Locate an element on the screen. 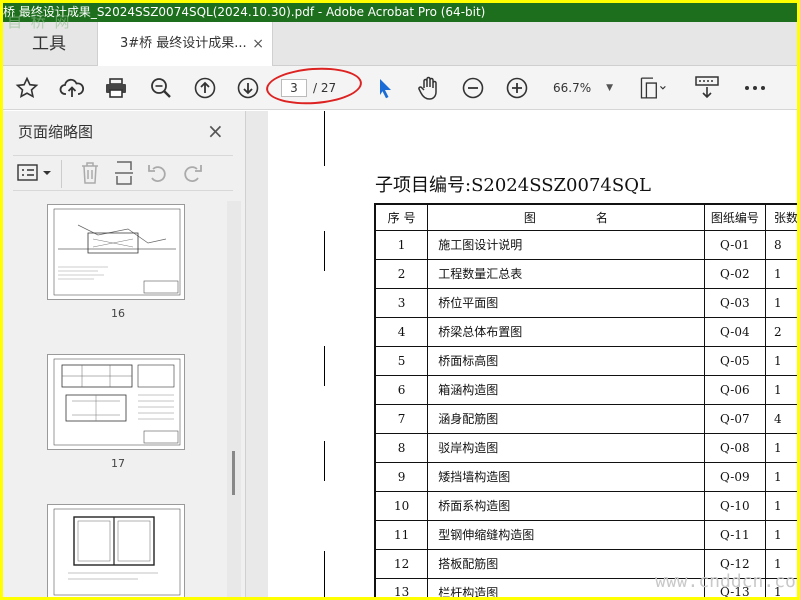 Image resolution: width=800 pixels, height=600 pixels. thumbnail-scrollbar is located at coordinates (234, 399).